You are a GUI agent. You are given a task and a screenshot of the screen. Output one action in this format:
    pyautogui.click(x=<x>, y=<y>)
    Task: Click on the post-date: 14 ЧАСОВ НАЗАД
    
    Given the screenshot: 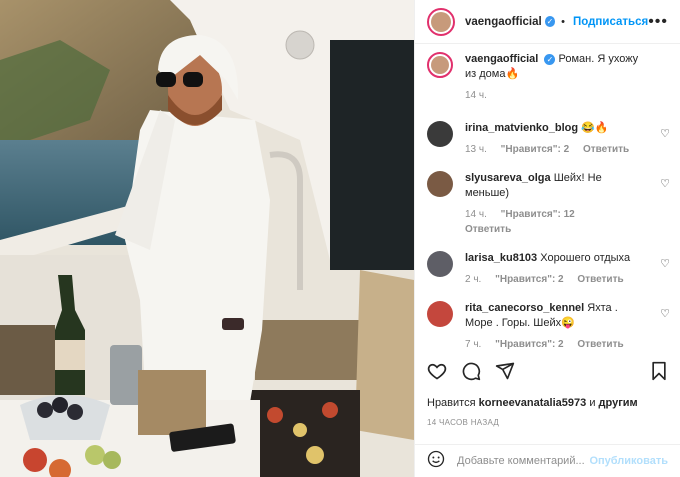 What is the action you would take?
    pyautogui.click(x=463, y=422)
    